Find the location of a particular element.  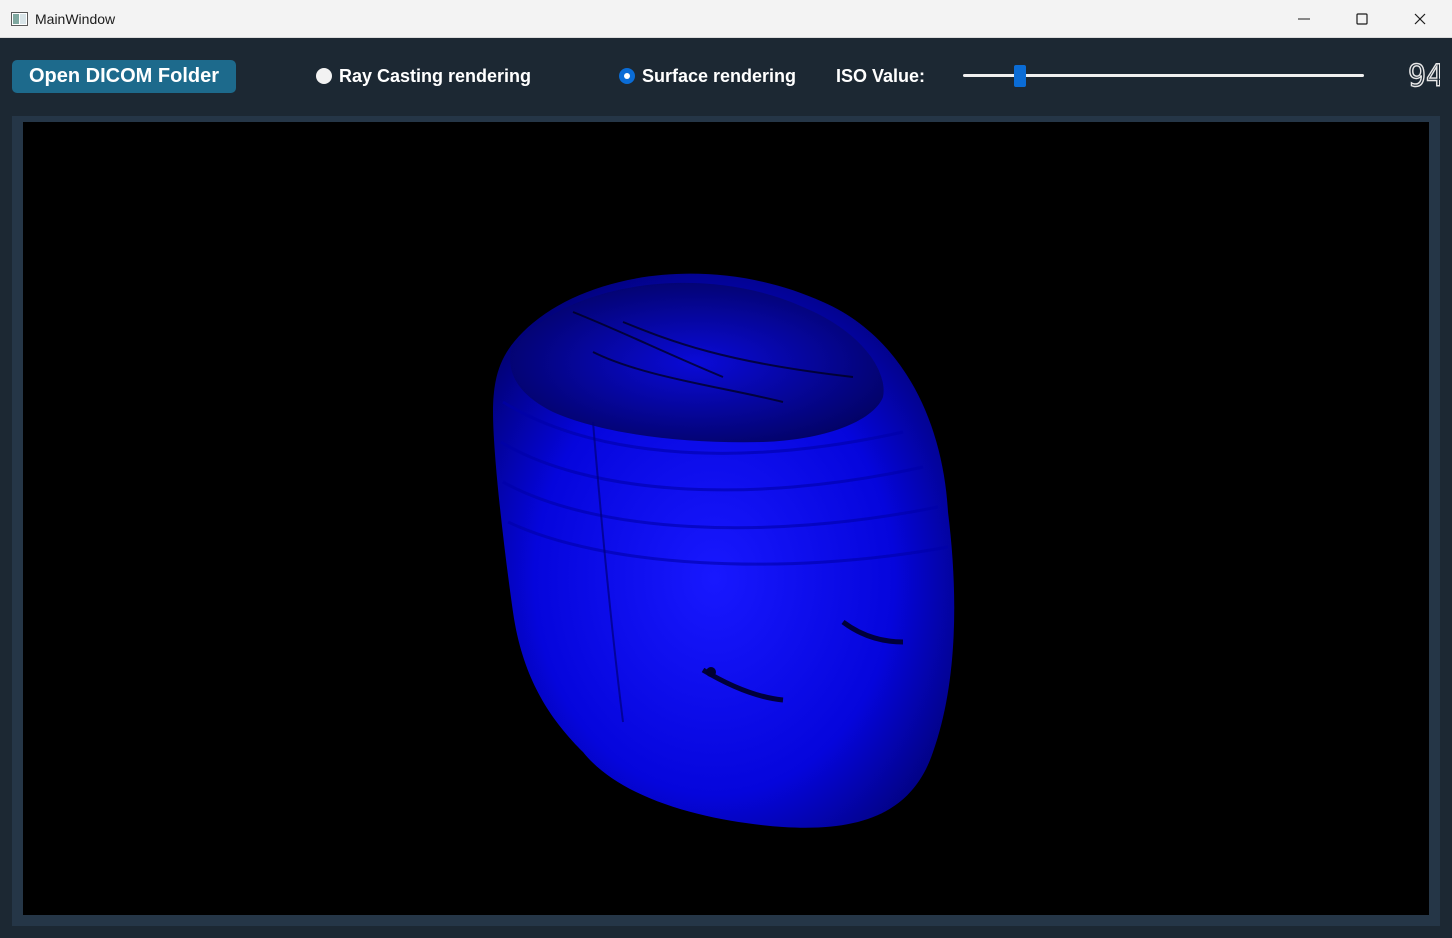

ray-casting-radio is located at coordinates (324, 76).